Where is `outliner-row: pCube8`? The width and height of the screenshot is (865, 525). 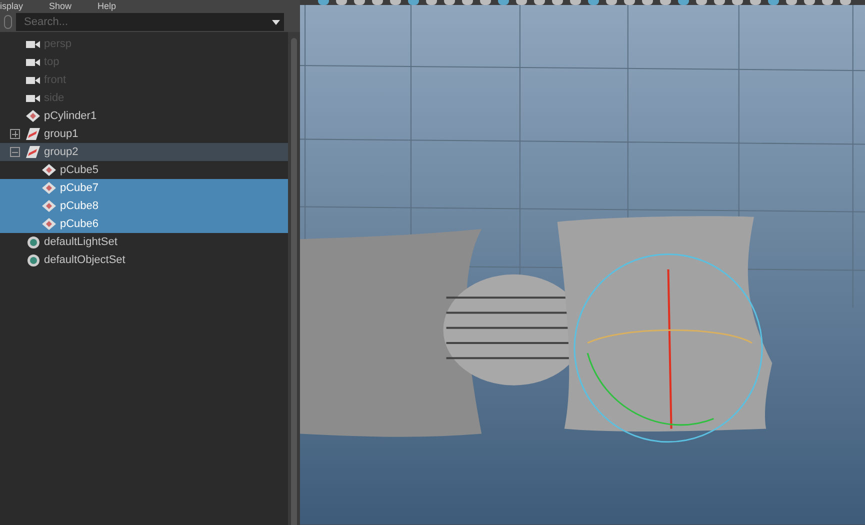 outliner-row: pCube8 is located at coordinates (144, 206).